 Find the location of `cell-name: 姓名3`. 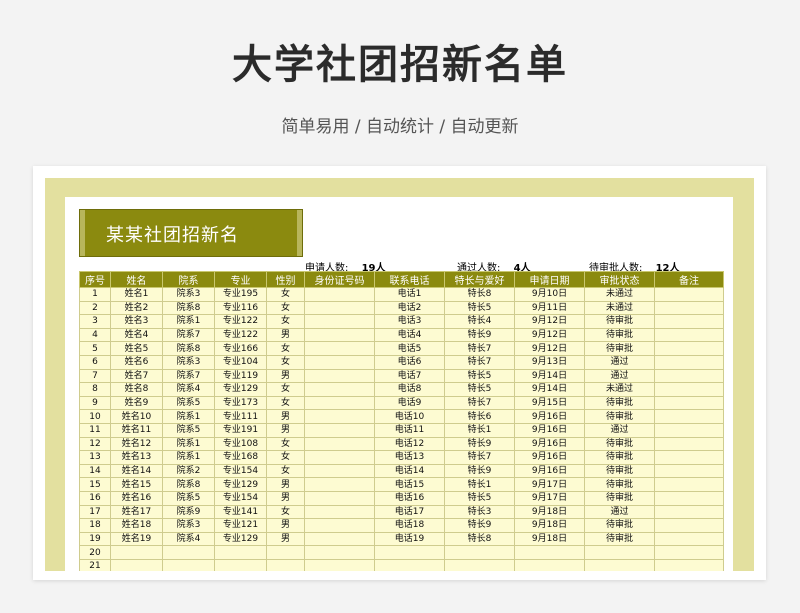

cell-name: 姓名3 is located at coordinates (136, 321).